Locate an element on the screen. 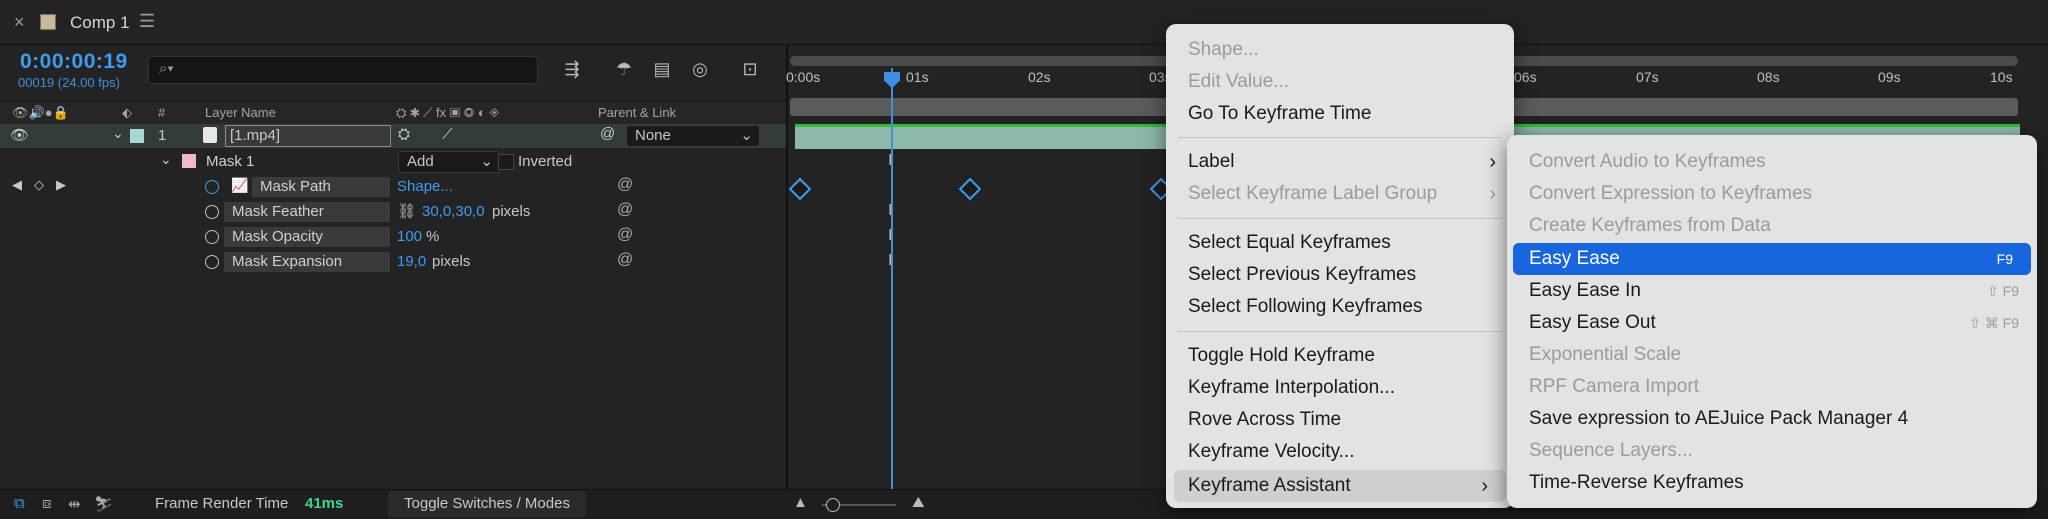 The height and width of the screenshot is (519, 2048). mask-expansion-row: Mask Expansion 19,0 pixels @ is located at coordinates (393, 262).